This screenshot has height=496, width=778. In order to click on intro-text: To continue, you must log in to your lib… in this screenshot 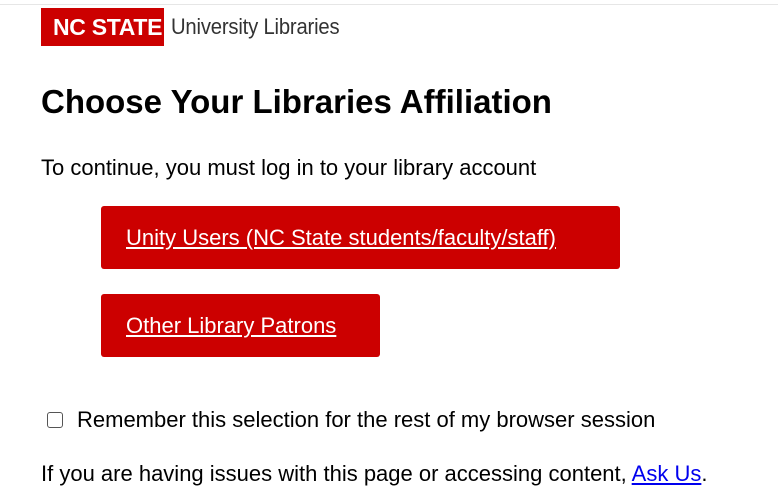, I will do `click(289, 167)`.